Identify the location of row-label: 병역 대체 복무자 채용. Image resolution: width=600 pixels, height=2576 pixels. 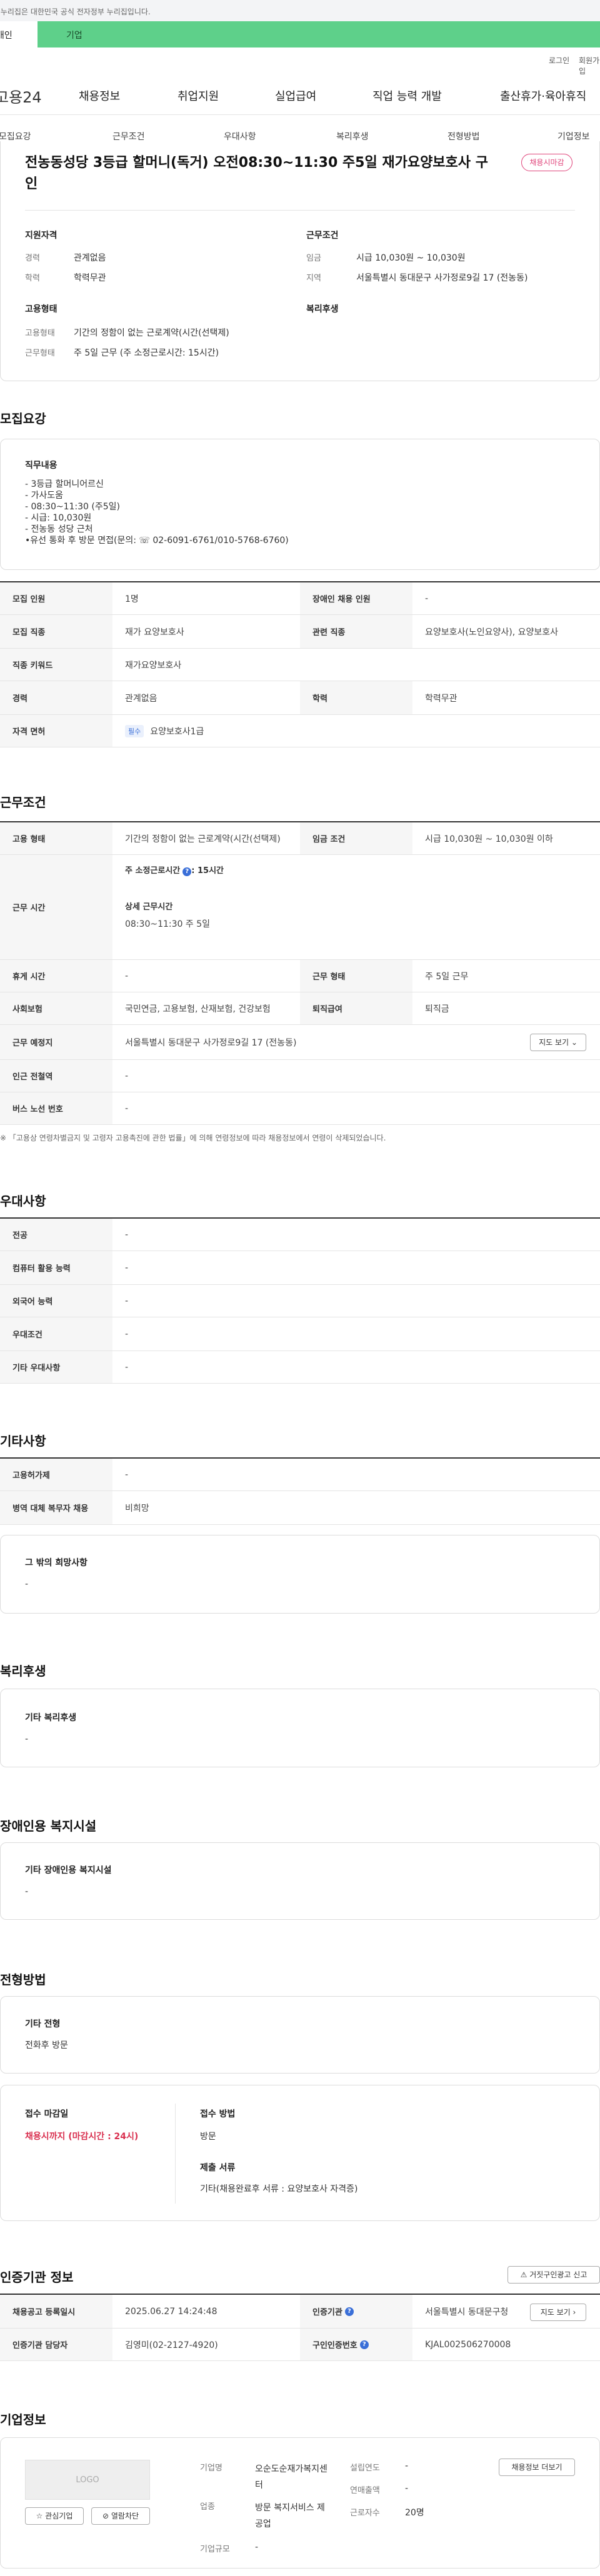
(56, 1507).